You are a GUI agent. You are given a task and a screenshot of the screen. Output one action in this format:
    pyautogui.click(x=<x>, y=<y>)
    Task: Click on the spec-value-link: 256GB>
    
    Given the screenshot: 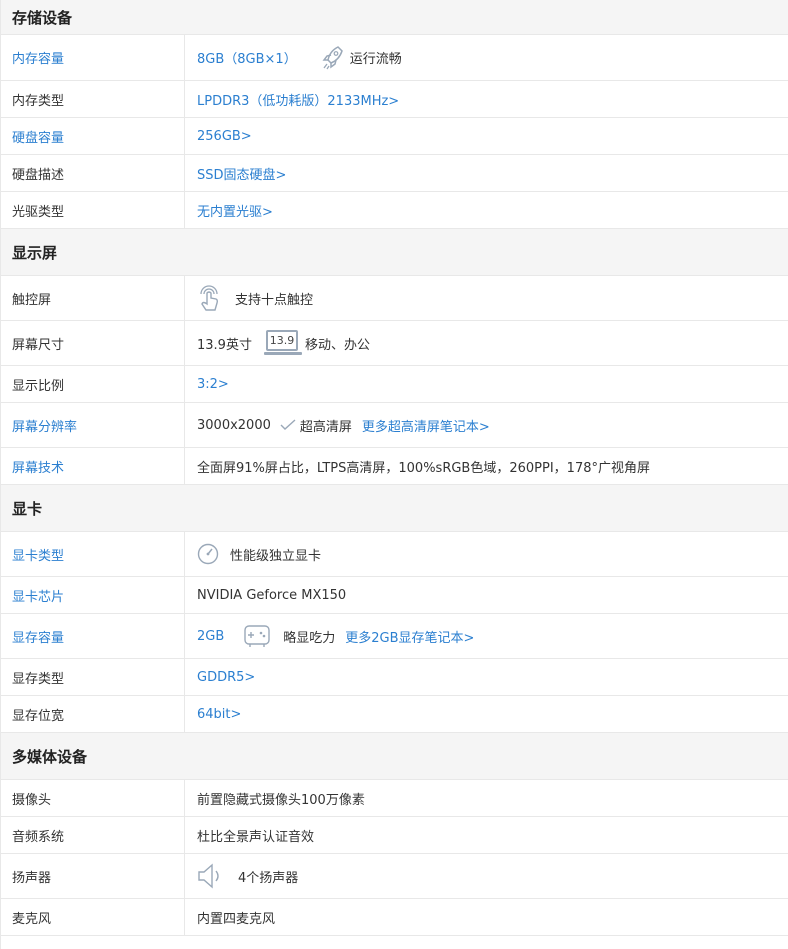 What is the action you would take?
    pyautogui.click(x=224, y=136)
    